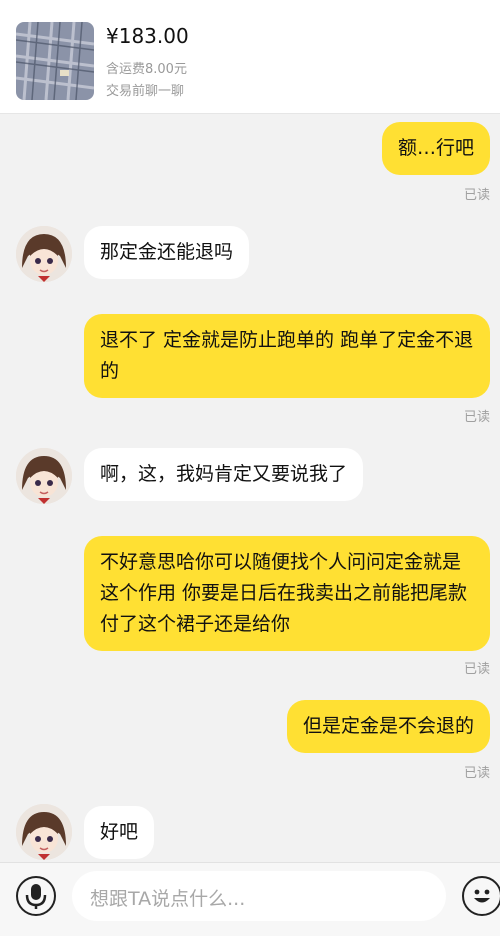  I want to click on shipping-fee: 含运费8.00元, so click(146, 69).